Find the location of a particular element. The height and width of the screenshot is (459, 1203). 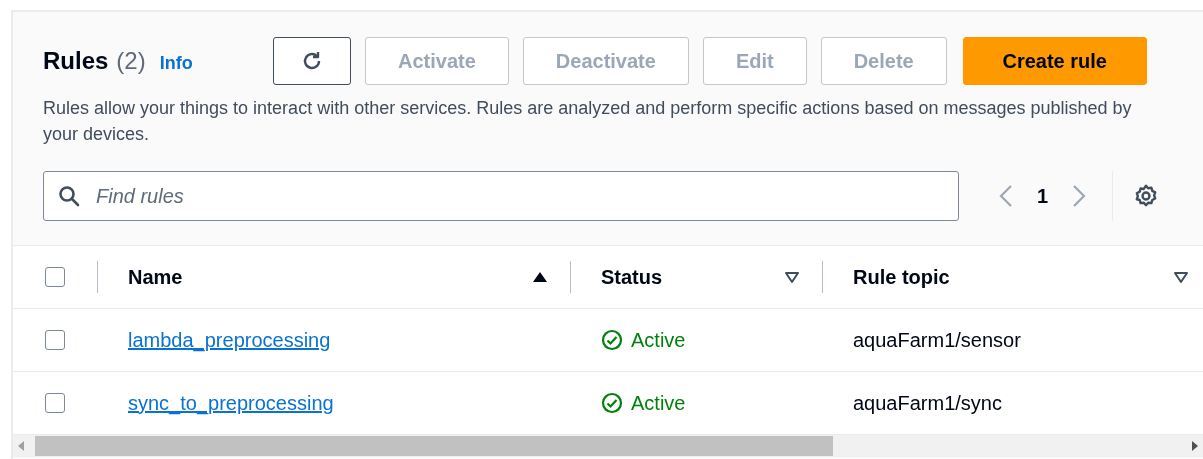

search-icon is located at coordinates (69, 196).